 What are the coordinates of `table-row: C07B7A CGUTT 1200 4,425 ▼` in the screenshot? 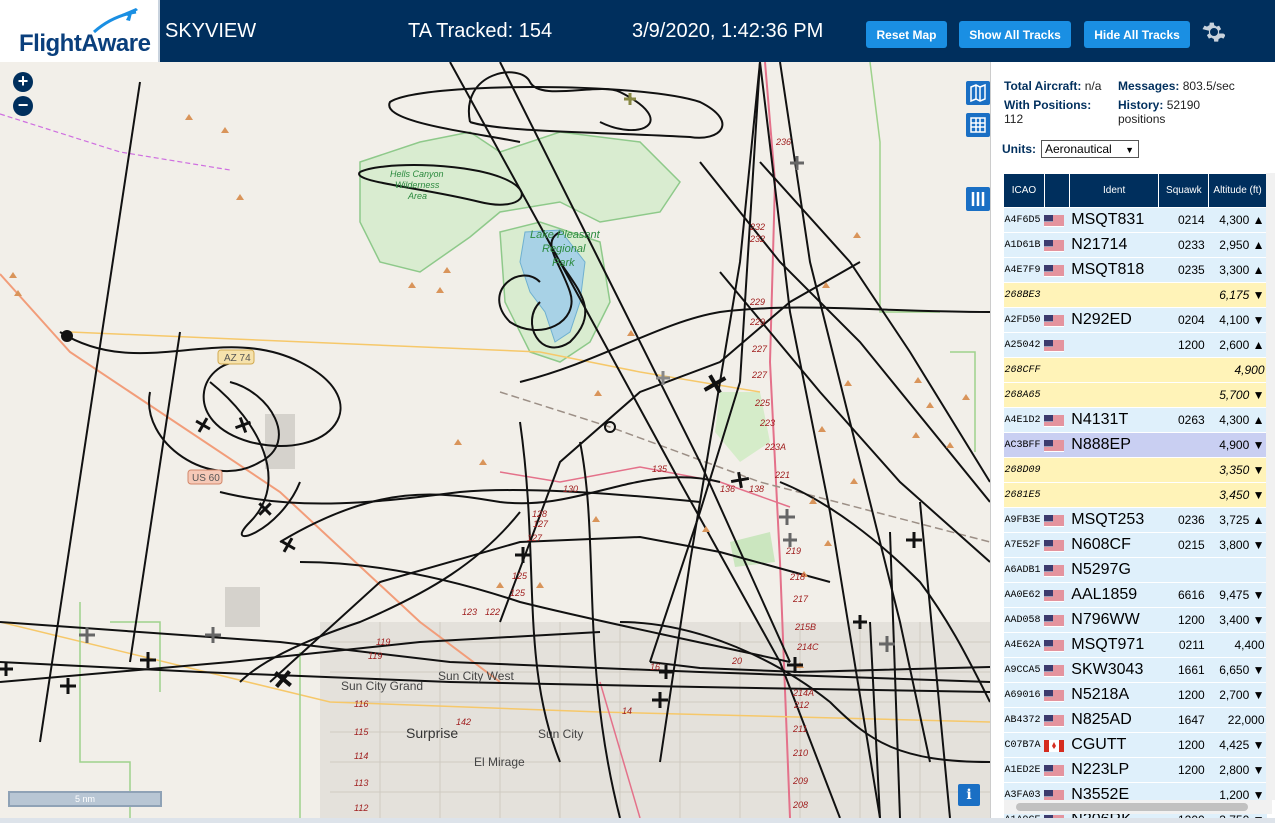 It's located at (1135, 745).